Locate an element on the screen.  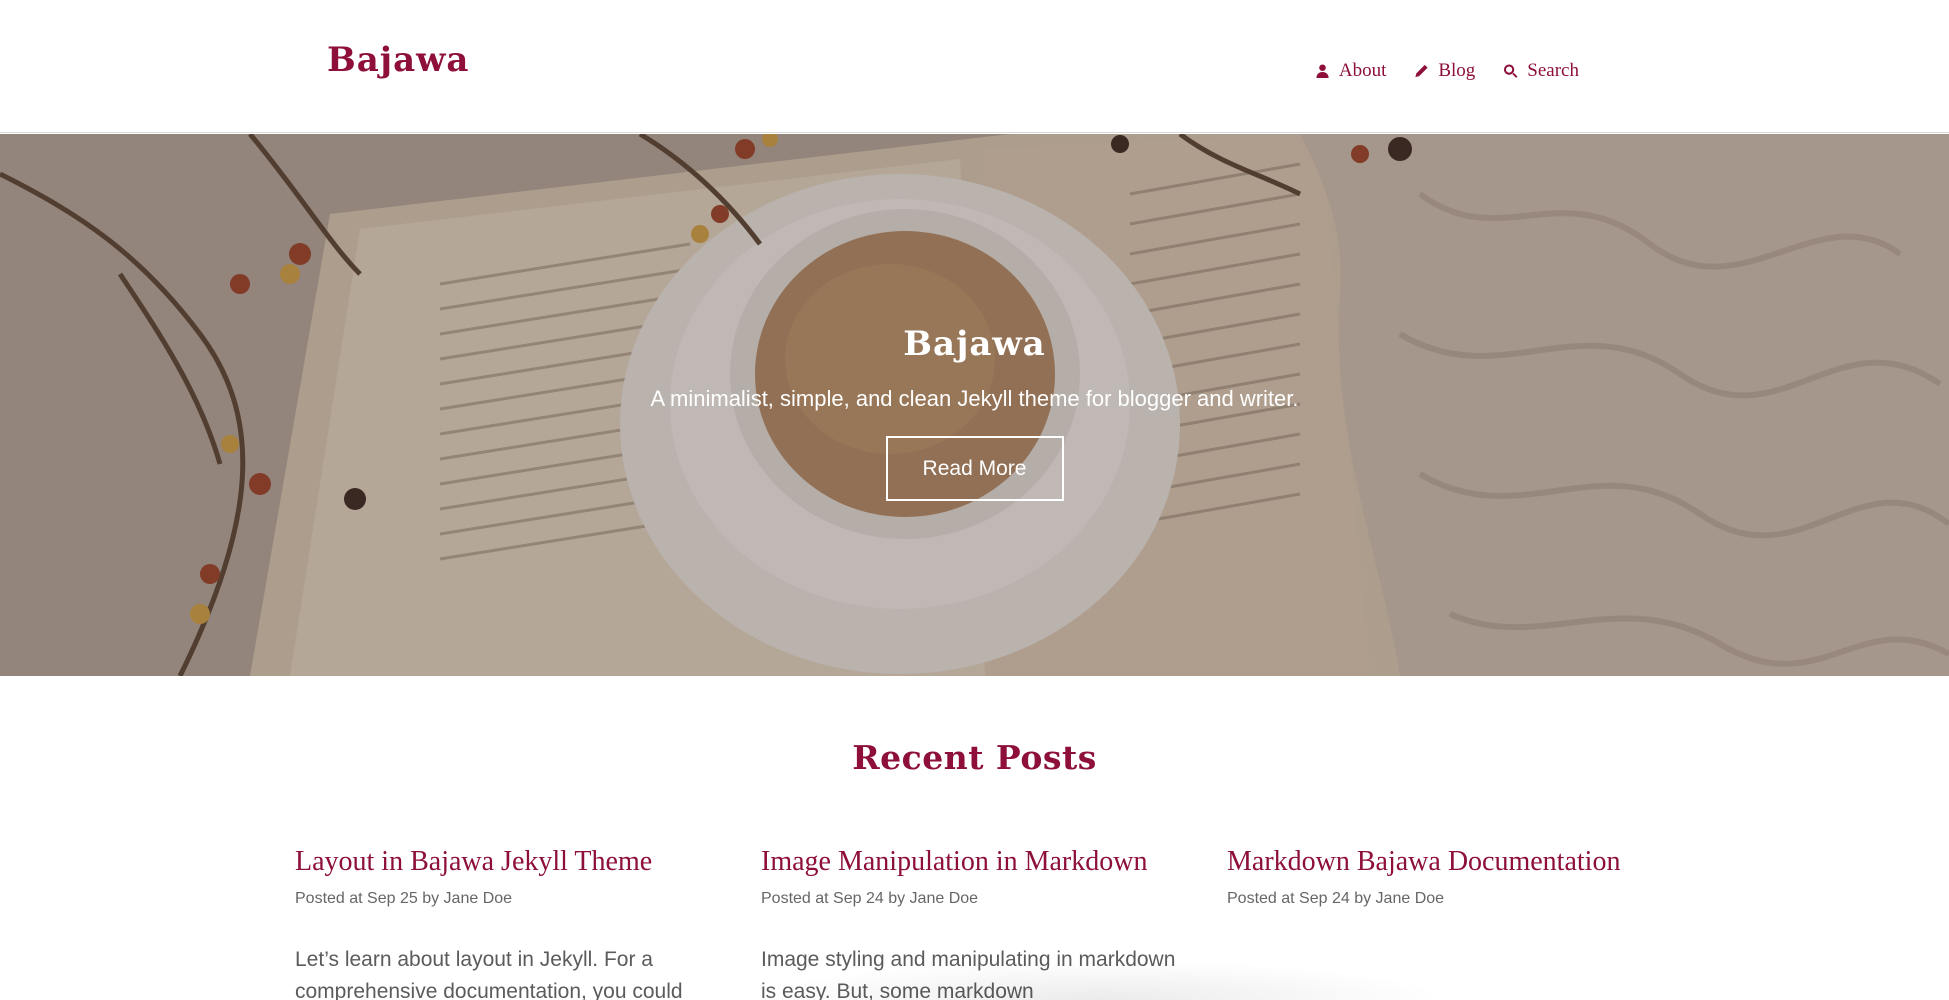
nav-label-blog: Blog is located at coordinates (1457, 70).